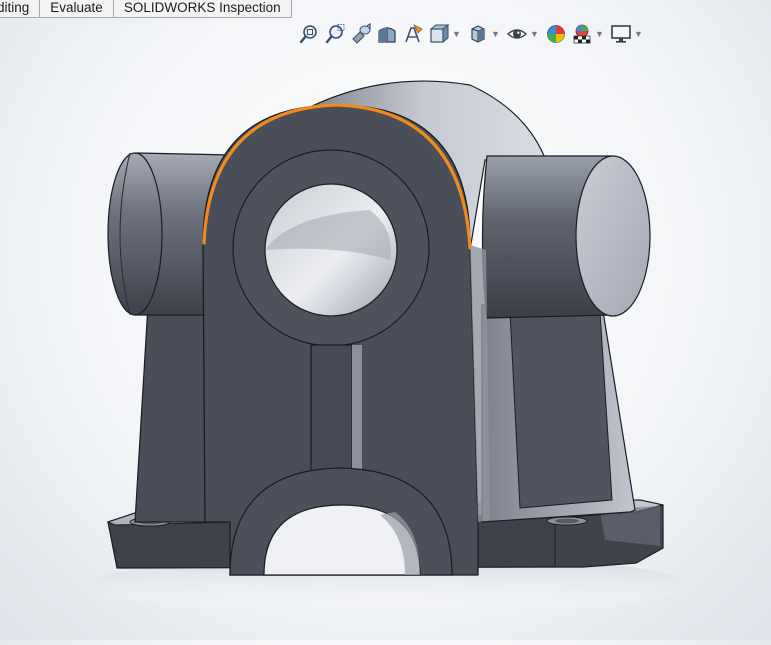 The height and width of the screenshot is (645, 771). I want to click on command-manager-tabs: diting Evaluate SOLIDWORKS Inspection, so click(146, 9).